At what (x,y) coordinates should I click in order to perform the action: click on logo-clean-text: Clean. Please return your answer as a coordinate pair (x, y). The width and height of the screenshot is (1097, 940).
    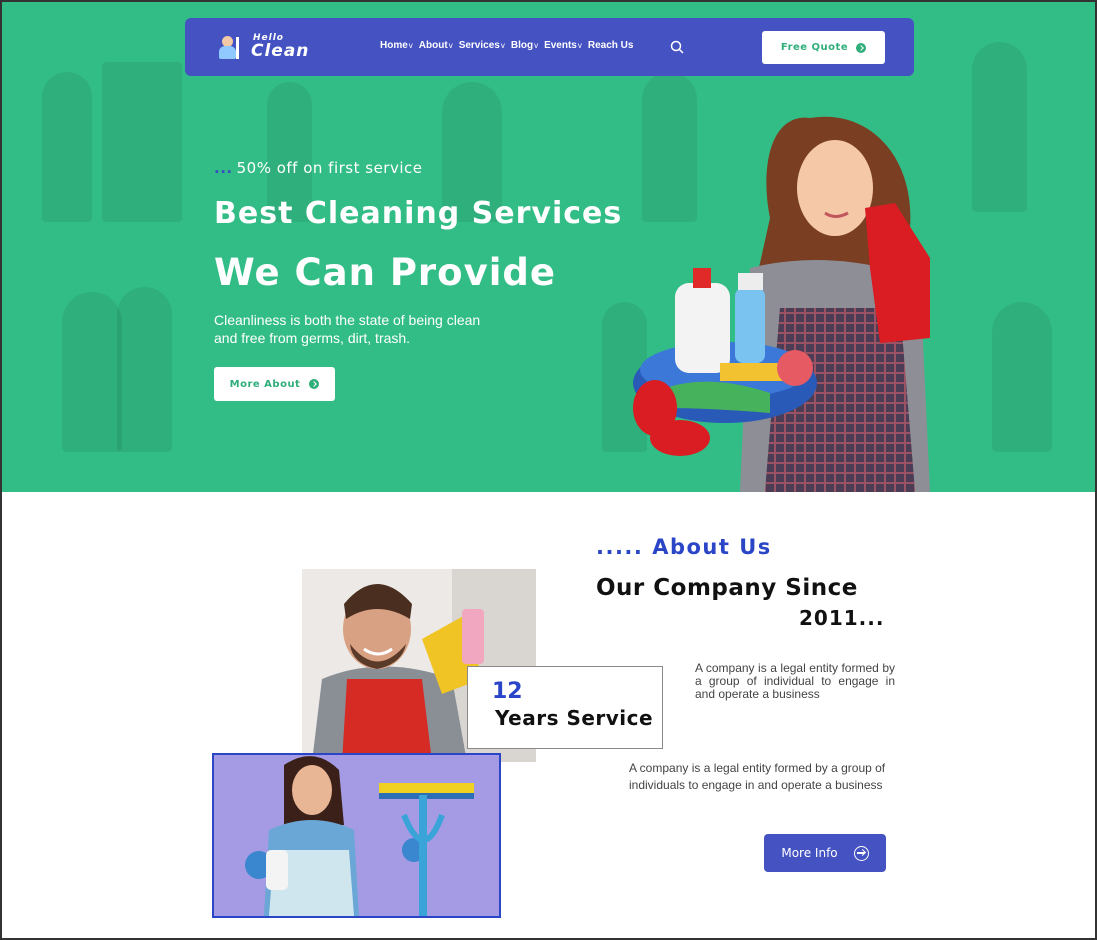
    Looking at the image, I should click on (280, 51).